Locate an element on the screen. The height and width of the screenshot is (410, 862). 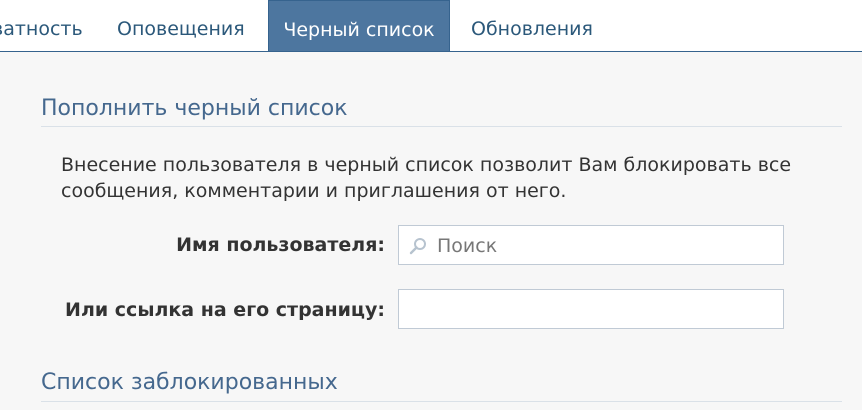
add-to-blacklist-title: Пополнить черный список is located at coordinates (194, 108).